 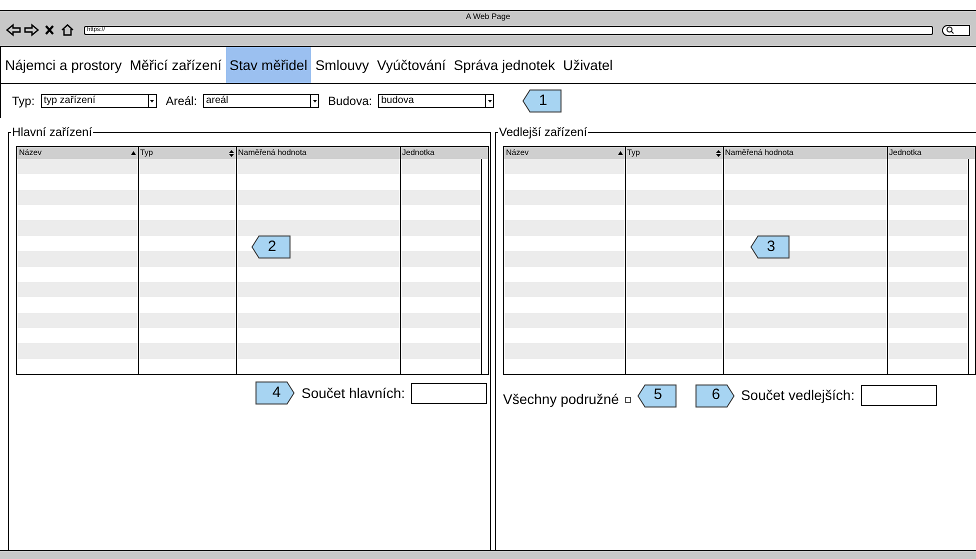 I want to click on checkbox, so click(x=627, y=399).